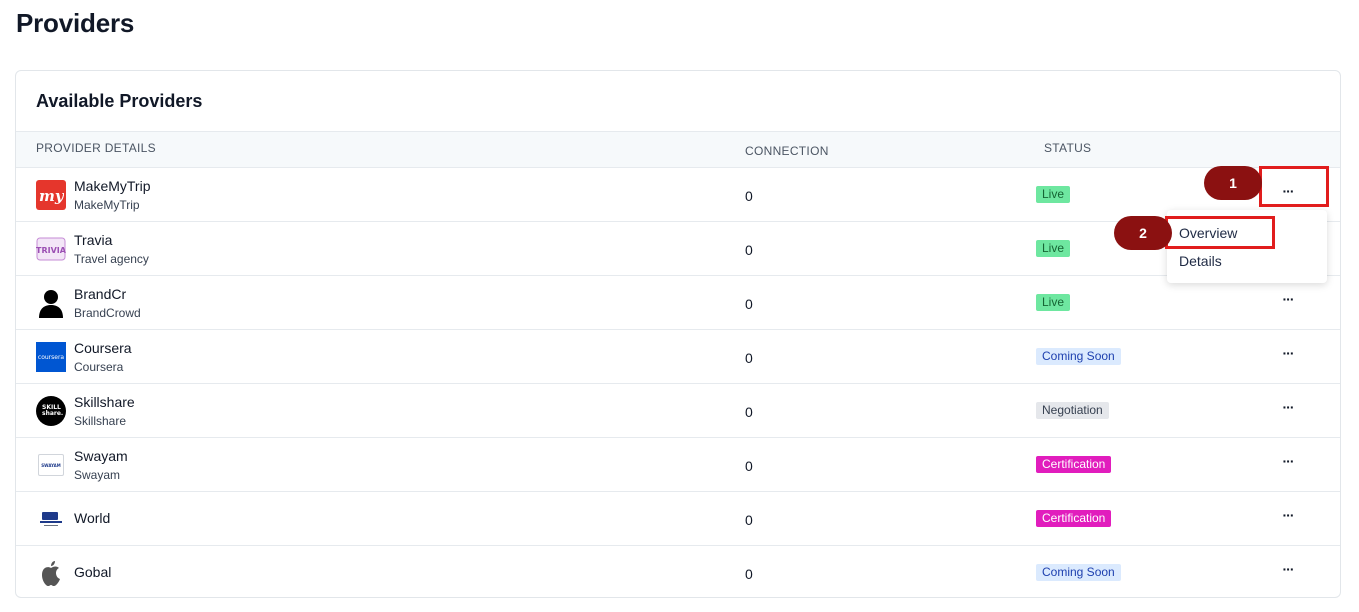 Image resolution: width=1359 pixels, height=612 pixels. I want to click on provider-subtitle: Coursera, so click(99, 367).